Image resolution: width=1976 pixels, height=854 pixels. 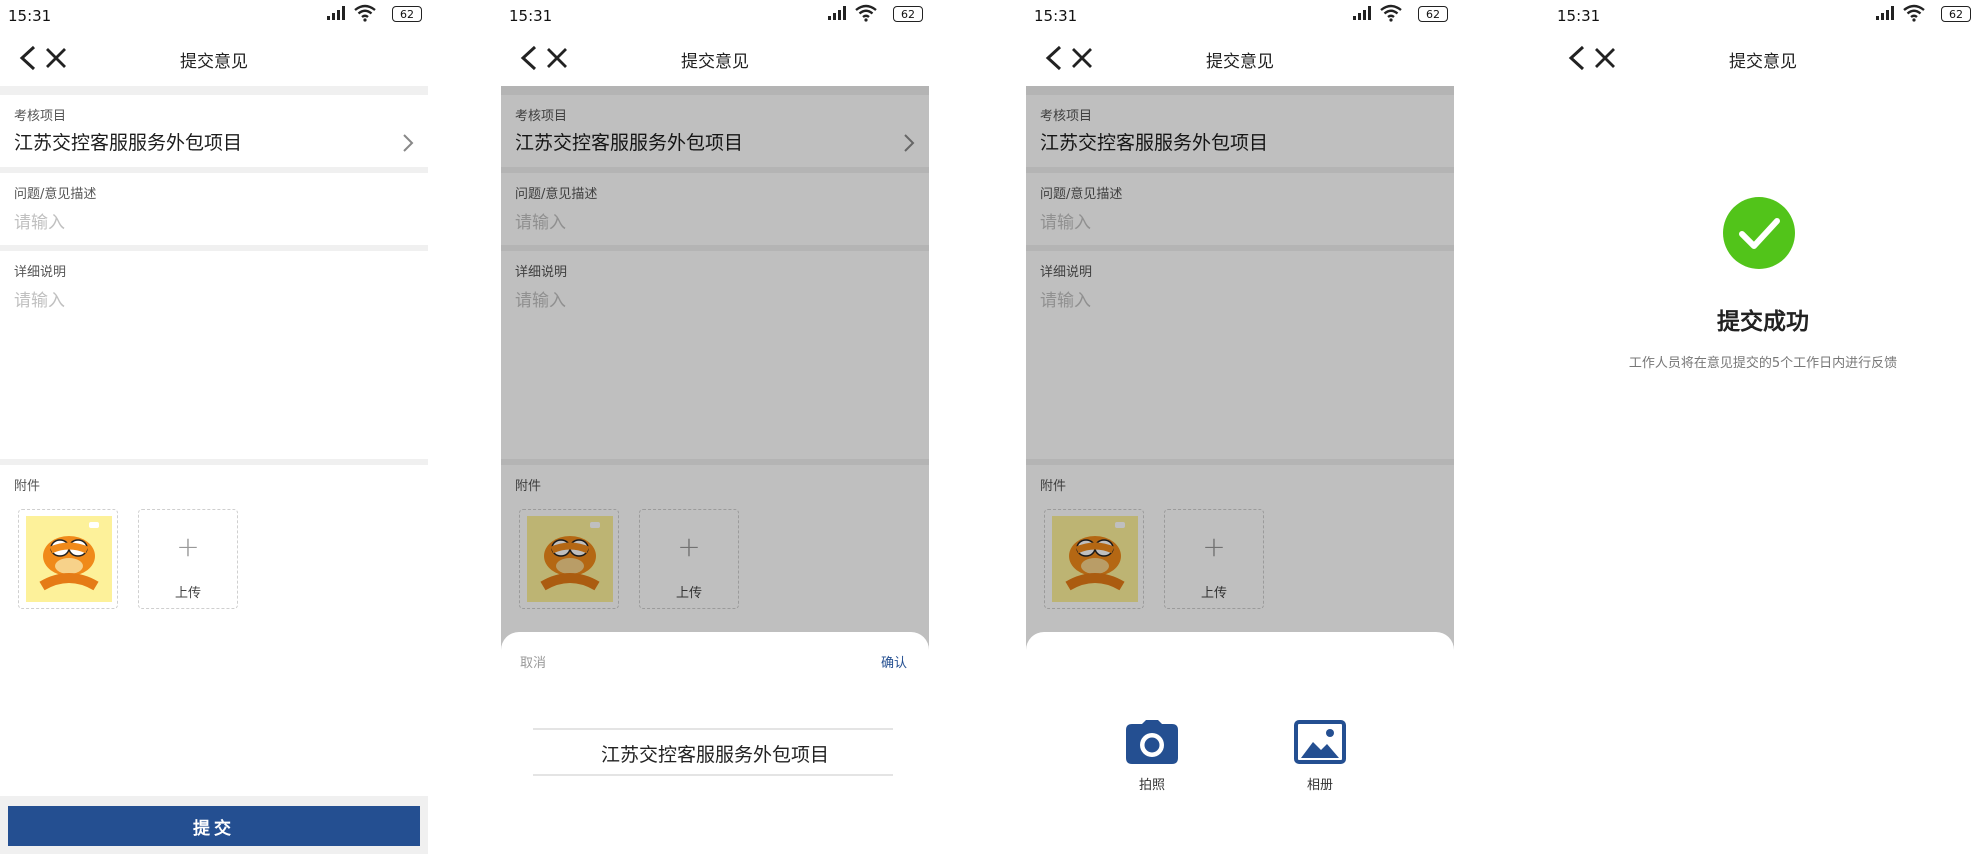 I want to click on attachment-section: 附件 + 上传, so click(x=214, y=550).